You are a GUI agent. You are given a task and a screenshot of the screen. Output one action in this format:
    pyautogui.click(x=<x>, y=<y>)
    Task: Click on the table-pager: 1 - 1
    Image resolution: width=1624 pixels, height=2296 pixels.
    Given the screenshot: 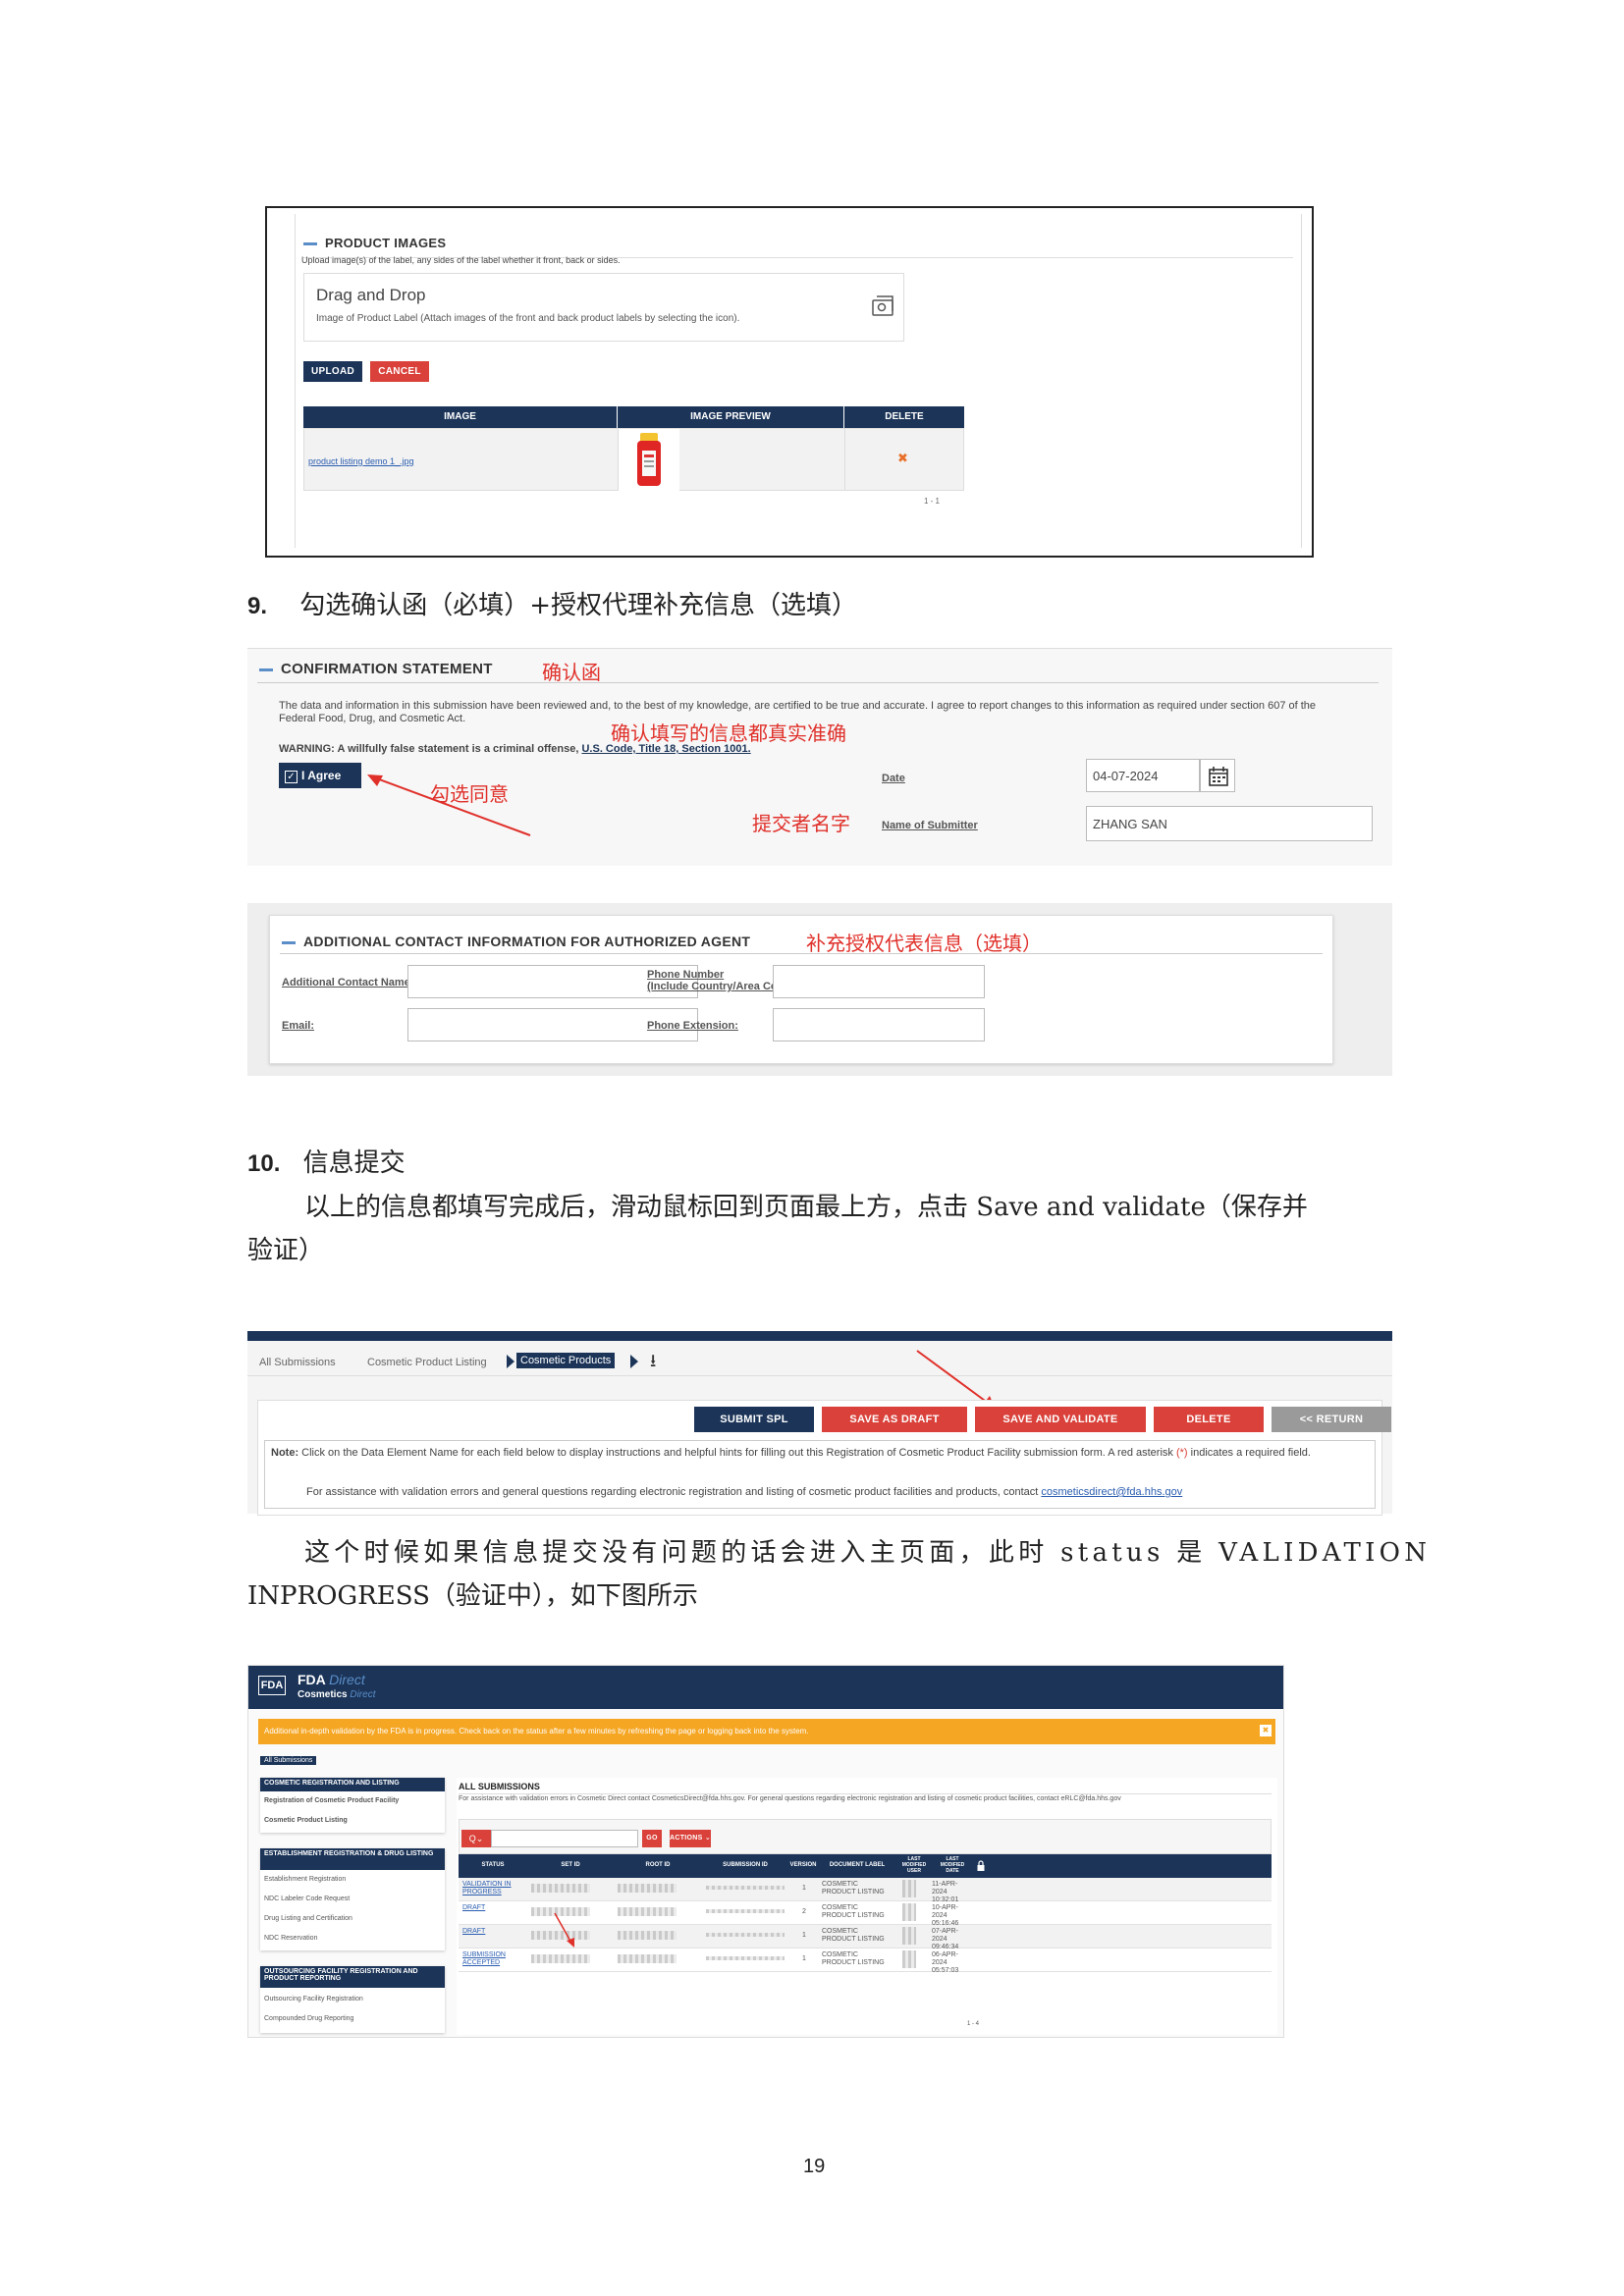 What is the action you would take?
    pyautogui.click(x=932, y=502)
    